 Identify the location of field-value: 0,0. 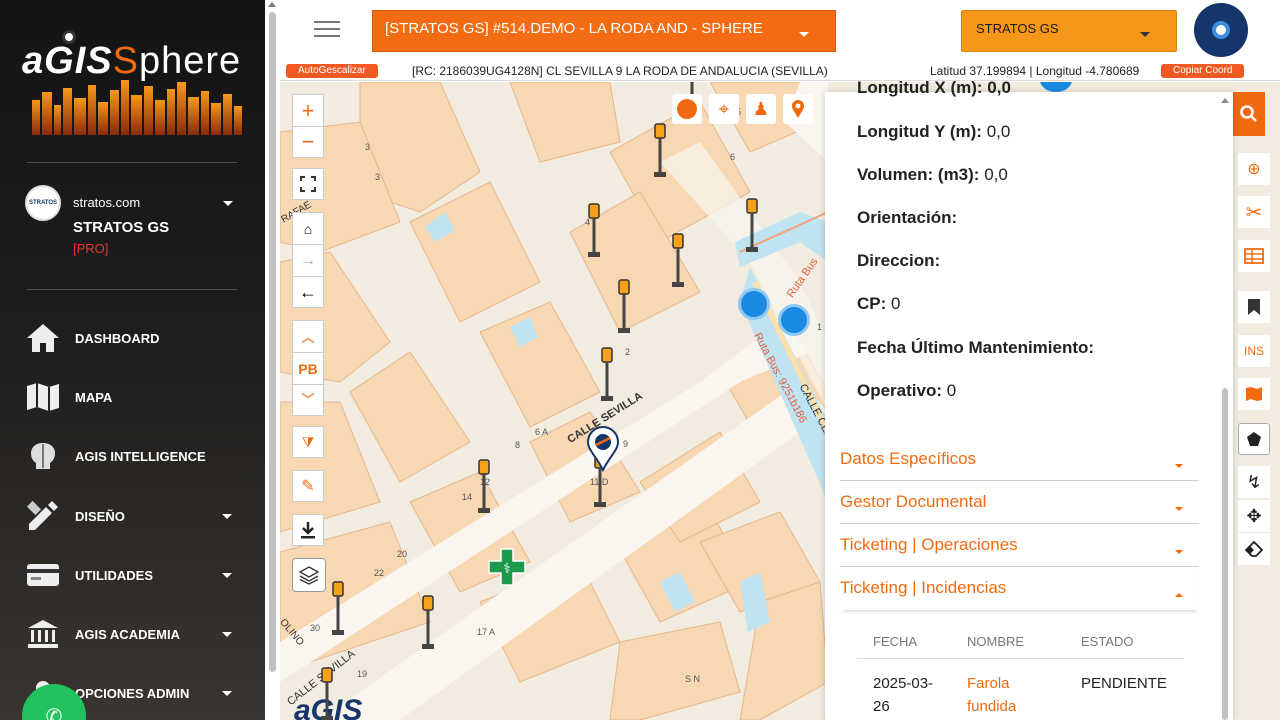
(996, 174).